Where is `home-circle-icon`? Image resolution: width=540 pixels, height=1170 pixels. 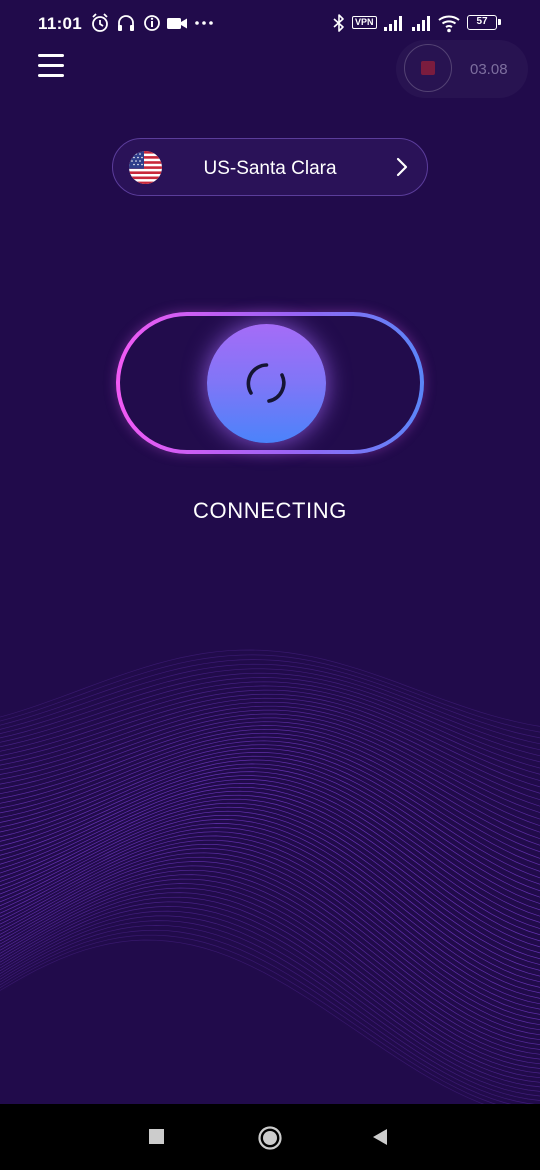
home-circle-icon is located at coordinates (270, 1138).